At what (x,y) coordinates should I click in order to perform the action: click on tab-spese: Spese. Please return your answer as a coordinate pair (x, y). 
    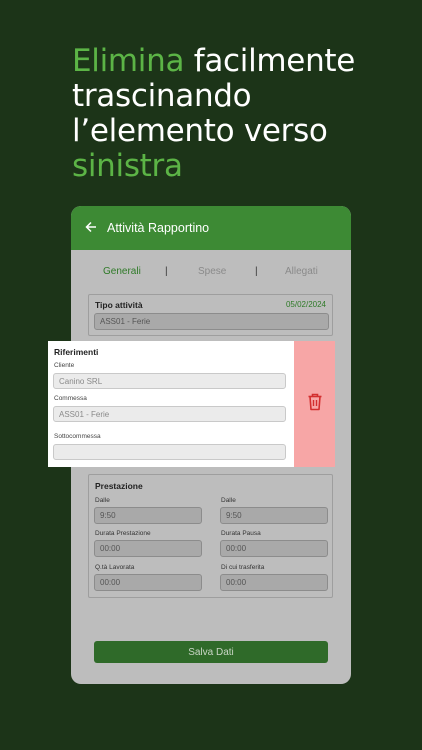
    Looking at the image, I should click on (212, 271).